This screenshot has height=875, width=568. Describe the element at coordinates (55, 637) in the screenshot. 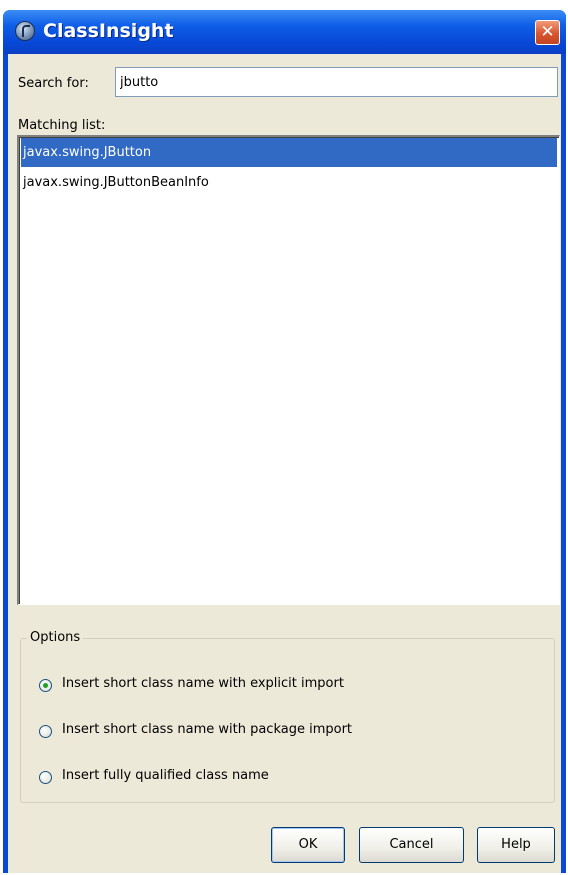

I see `options-legend: Options` at that location.